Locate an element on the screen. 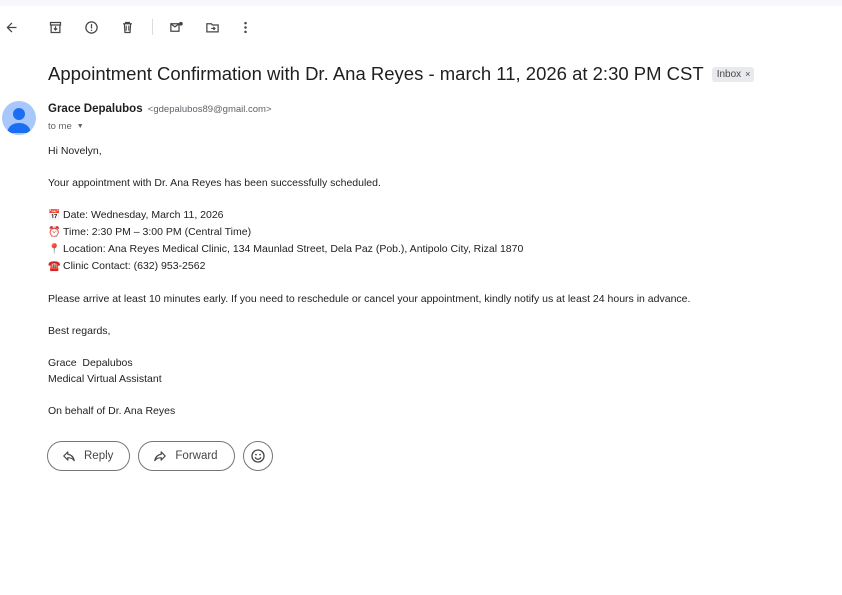 This screenshot has height=595, width=842. sender-email: <gdepalubos89@gmail.com> is located at coordinates (209, 109).